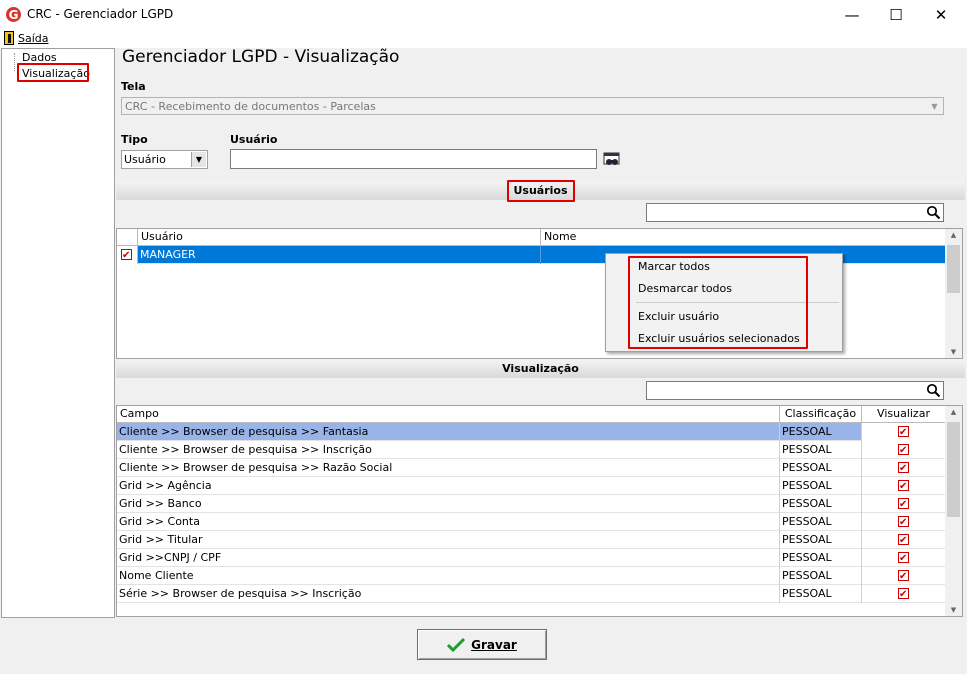 This screenshot has height=674, width=967. Describe the element at coordinates (100, 14) in the screenshot. I see `window-title: CRC - Gerenciador LGPD` at that location.